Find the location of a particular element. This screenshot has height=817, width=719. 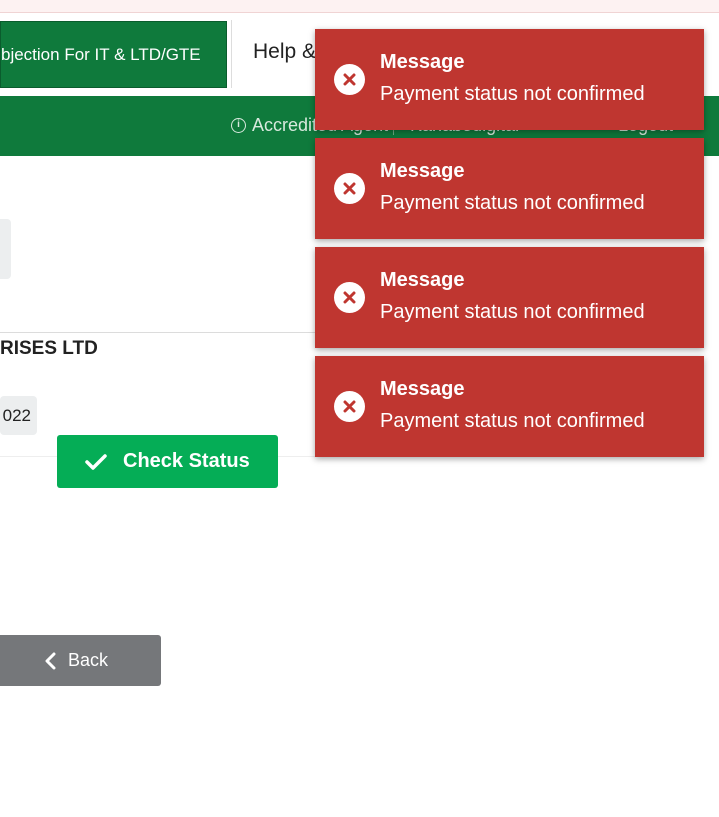

info-icon: i is located at coordinates (238, 125).